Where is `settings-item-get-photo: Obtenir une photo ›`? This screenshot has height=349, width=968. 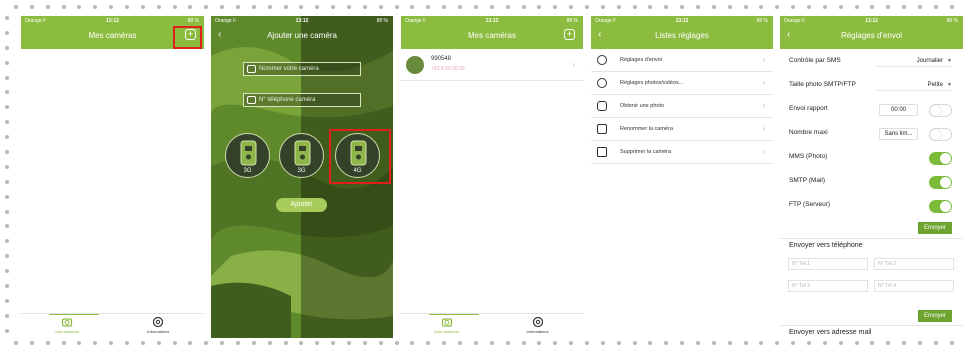 settings-item-get-photo: Obtenir une photo › is located at coordinates (682, 106).